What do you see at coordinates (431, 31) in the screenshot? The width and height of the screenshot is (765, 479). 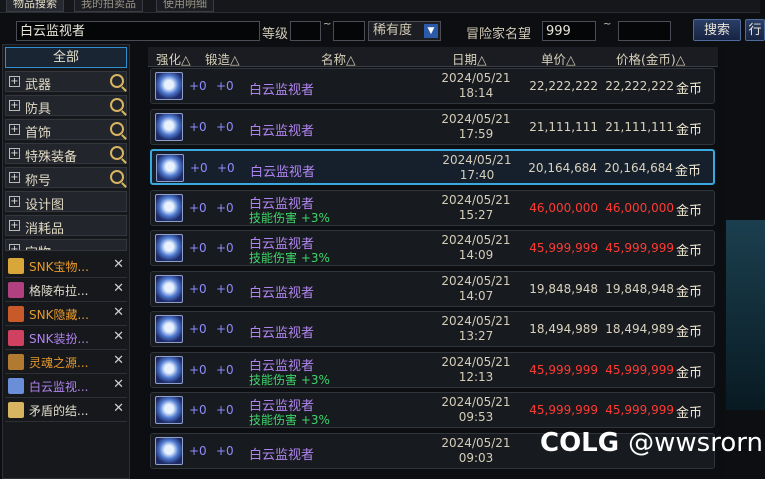 I see `chevron-down-icon: ▼` at bounding box center [431, 31].